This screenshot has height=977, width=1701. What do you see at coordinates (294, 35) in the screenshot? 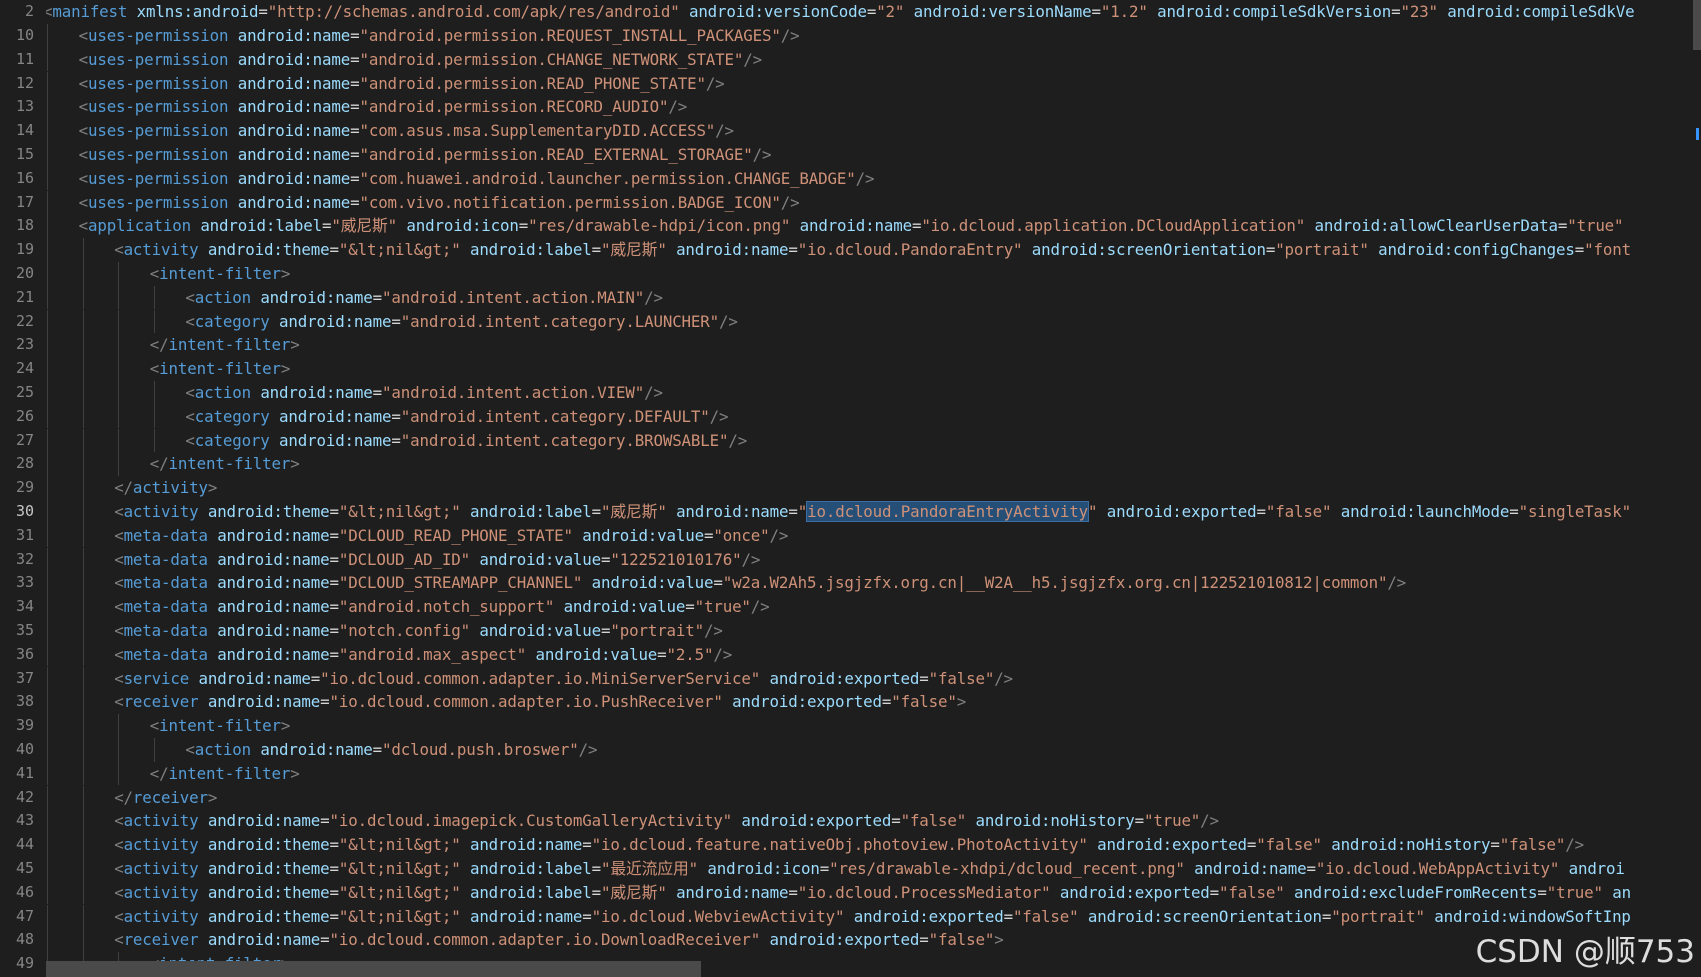
I see `attribute-name: android:name` at bounding box center [294, 35].